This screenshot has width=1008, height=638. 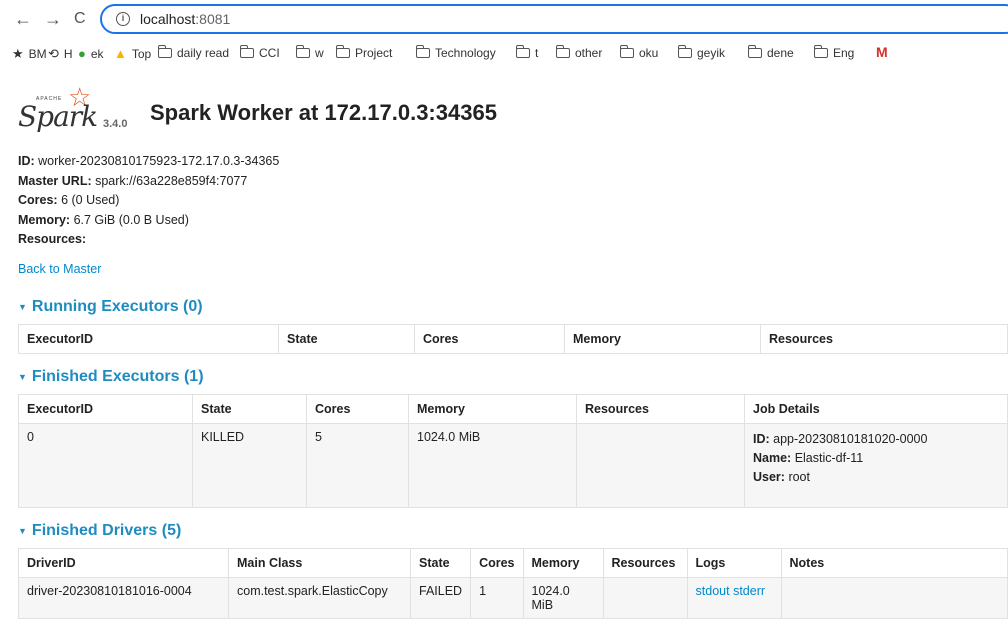 I want to click on bookmark-t: t, so click(x=527, y=52).